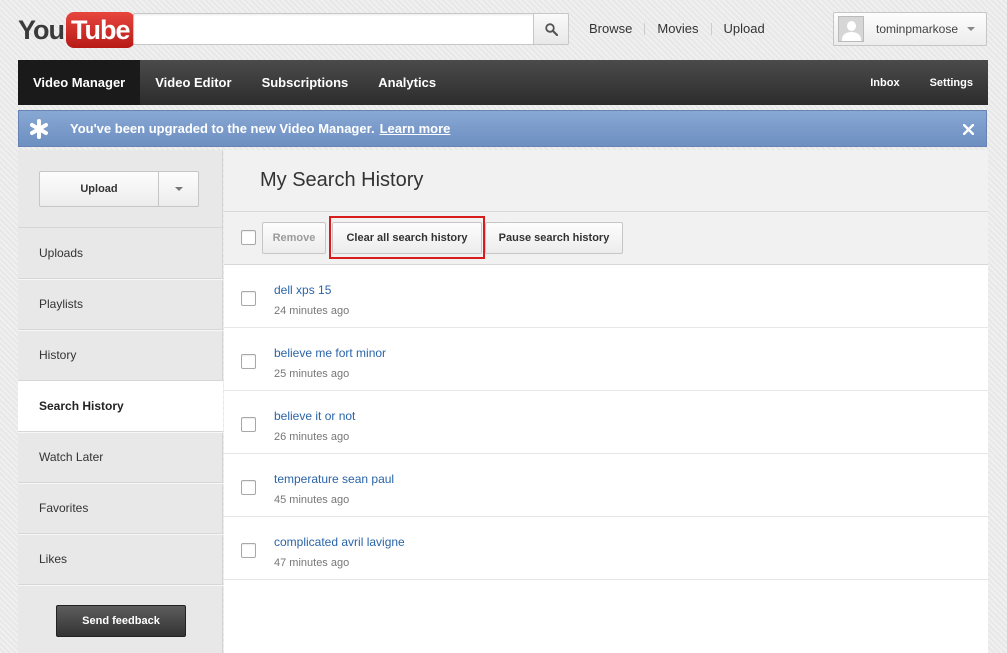 Image resolution: width=1007 pixels, height=653 pixels. I want to click on list-item: dell xps 15 24 minutes ago, so click(606, 296).